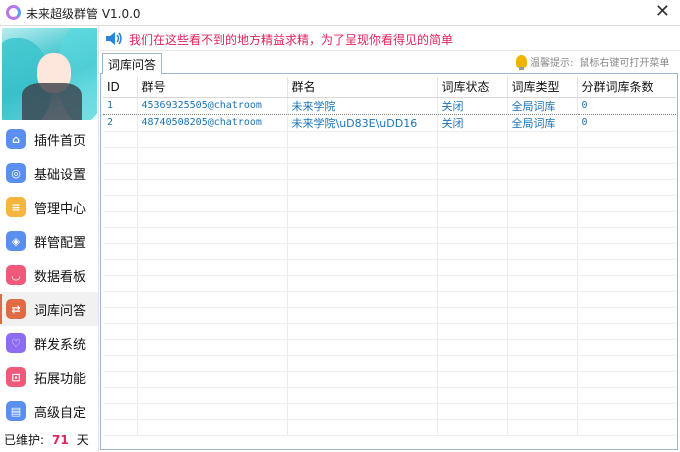  I want to click on sidebar-item-3: ◈ 群管配置, so click(49, 241).